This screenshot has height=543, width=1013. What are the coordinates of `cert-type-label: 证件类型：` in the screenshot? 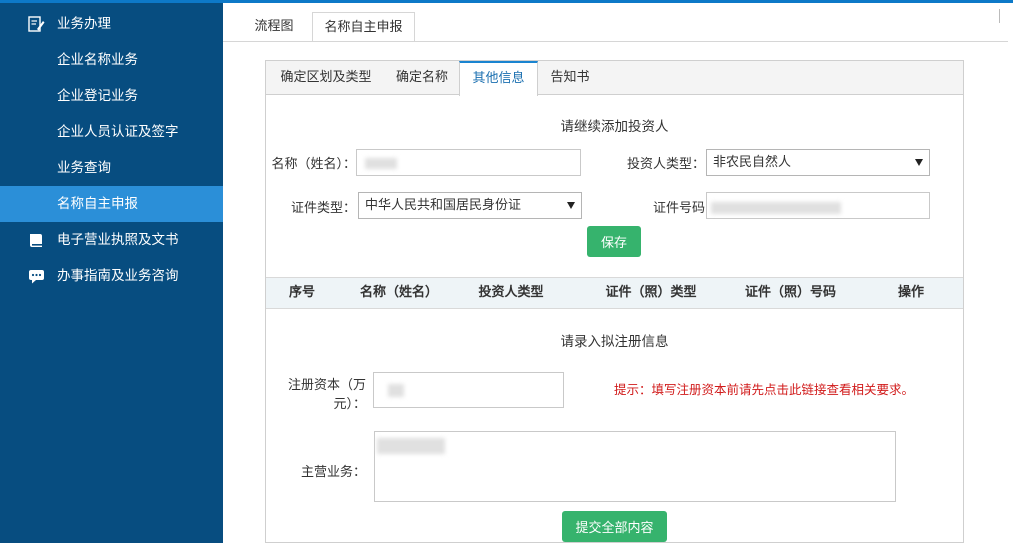 It's located at (323, 208).